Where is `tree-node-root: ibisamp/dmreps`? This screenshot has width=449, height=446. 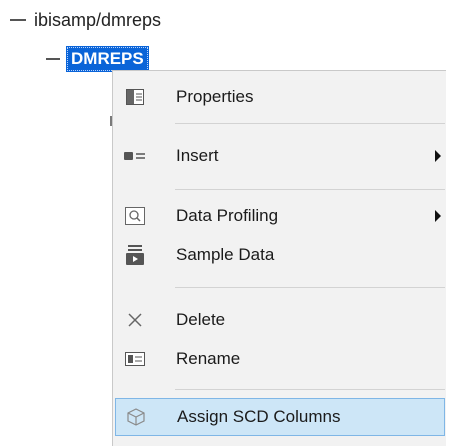
tree-node-root: ibisamp/dmreps is located at coordinates (85, 20).